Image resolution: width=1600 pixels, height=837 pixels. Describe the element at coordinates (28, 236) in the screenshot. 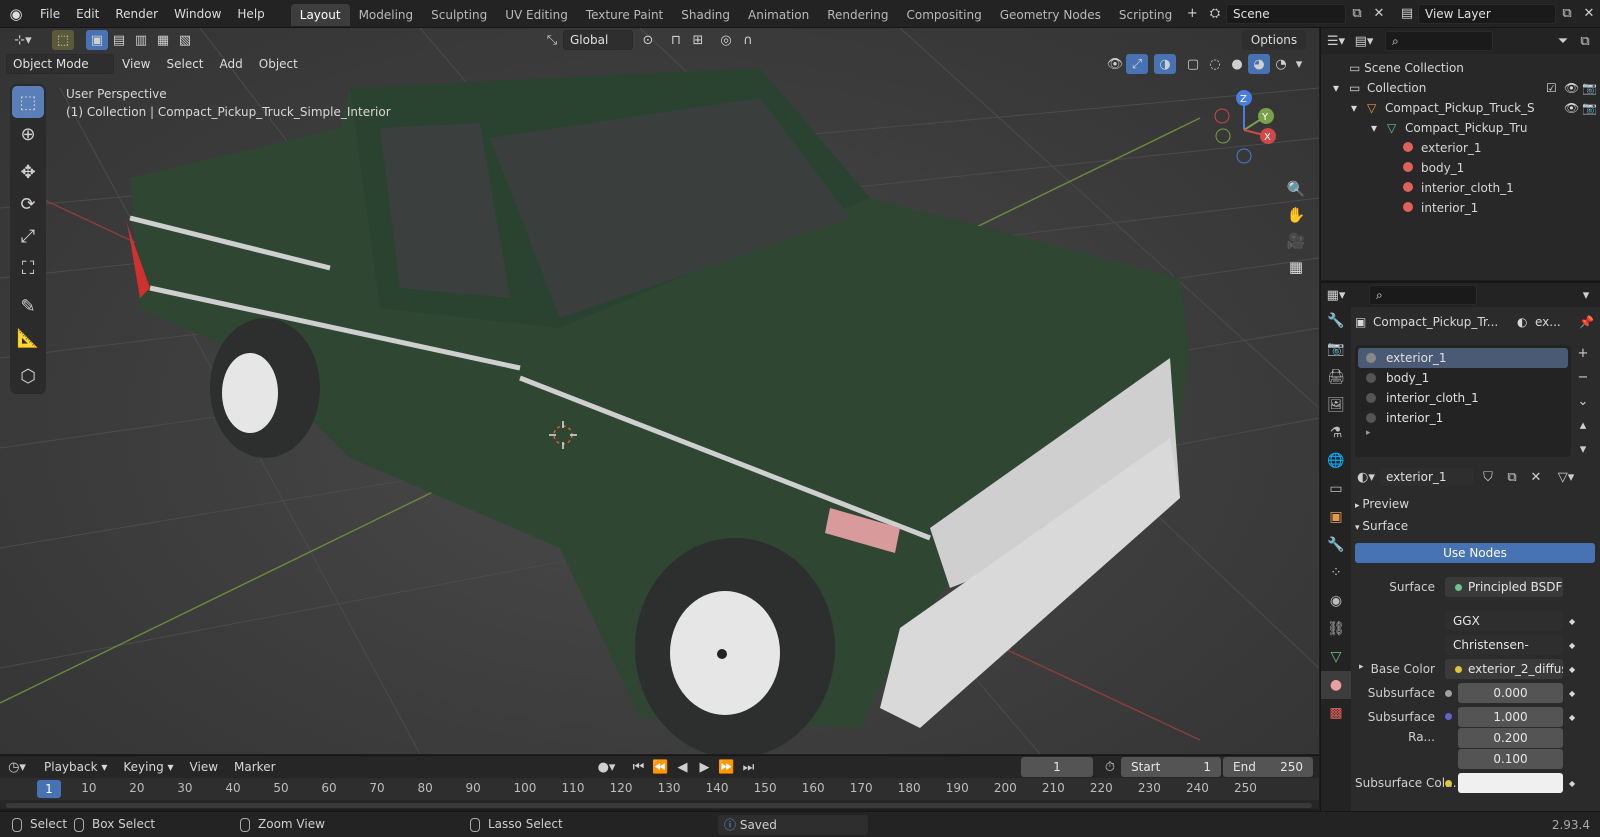

I see `scale-tool-icon: ⤢` at that location.